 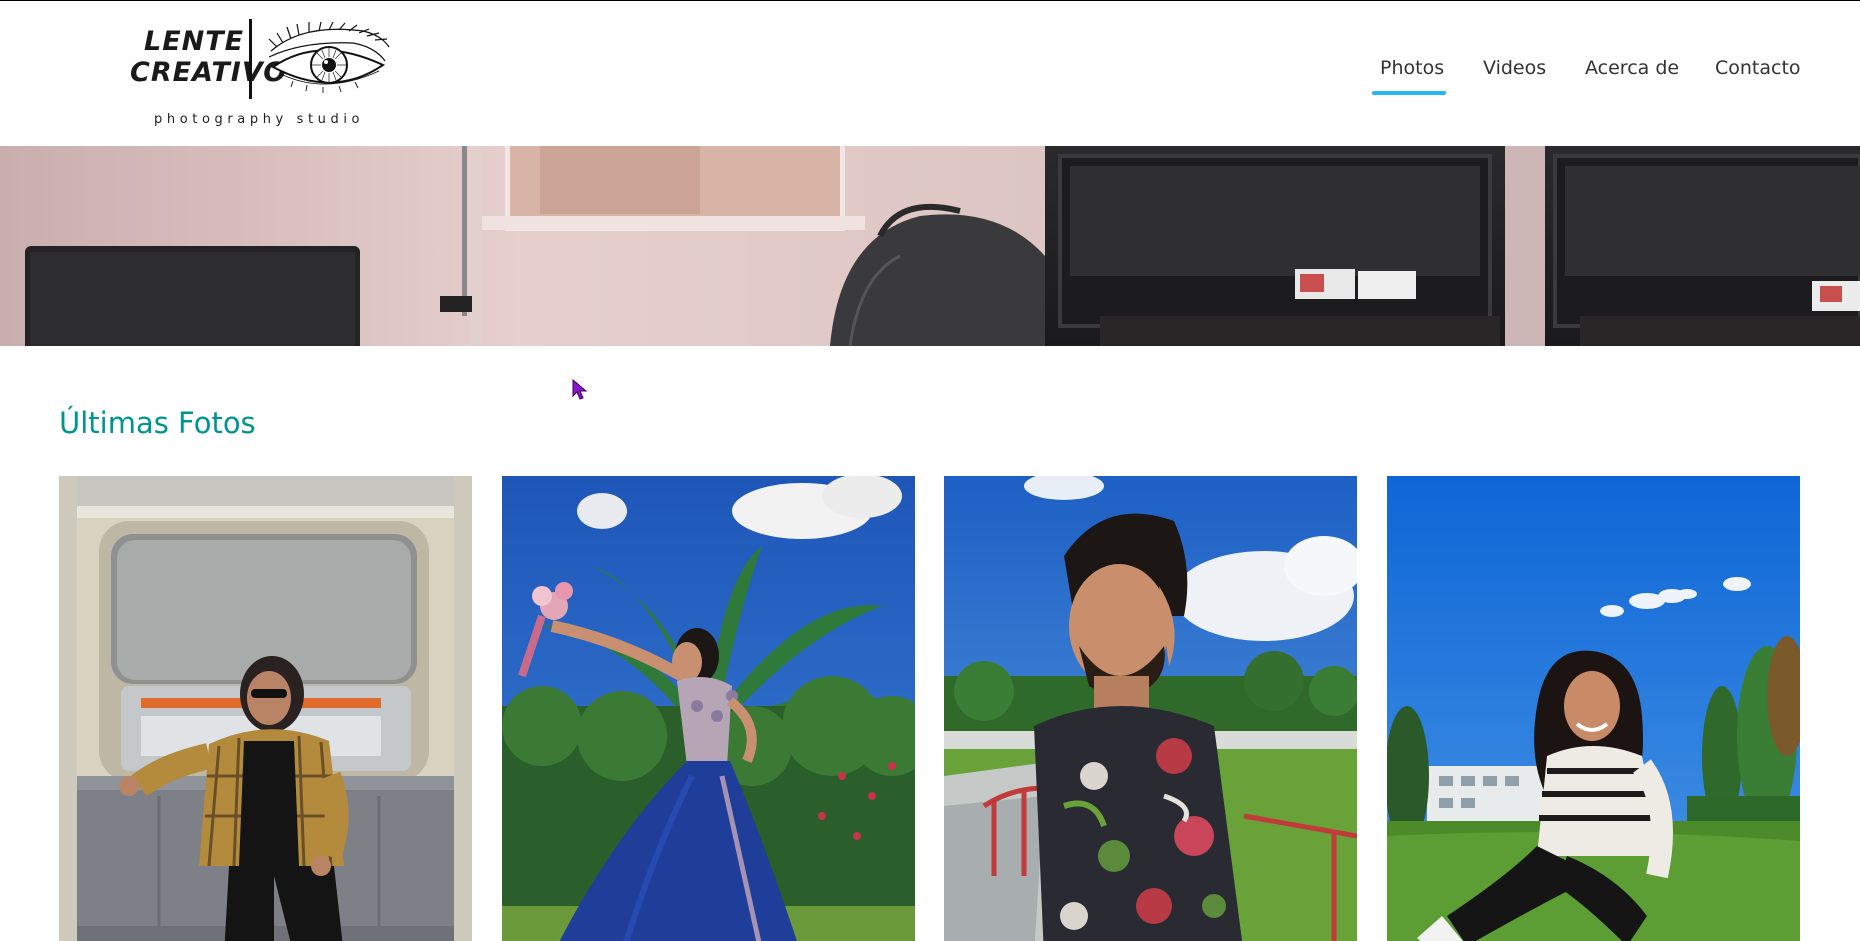 What do you see at coordinates (250, 59) in the screenshot?
I see `logo-divider` at bounding box center [250, 59].